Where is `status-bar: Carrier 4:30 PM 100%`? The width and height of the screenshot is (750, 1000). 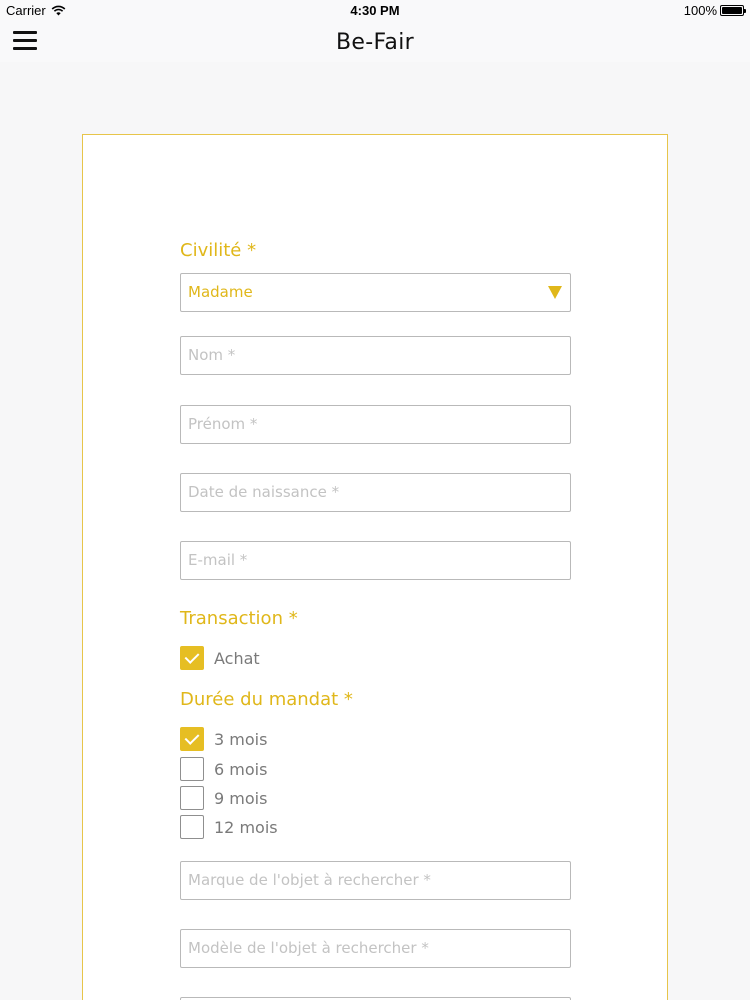 status-bar: Carrier 4:30 PM 100% is located at coordinates (375, 11).